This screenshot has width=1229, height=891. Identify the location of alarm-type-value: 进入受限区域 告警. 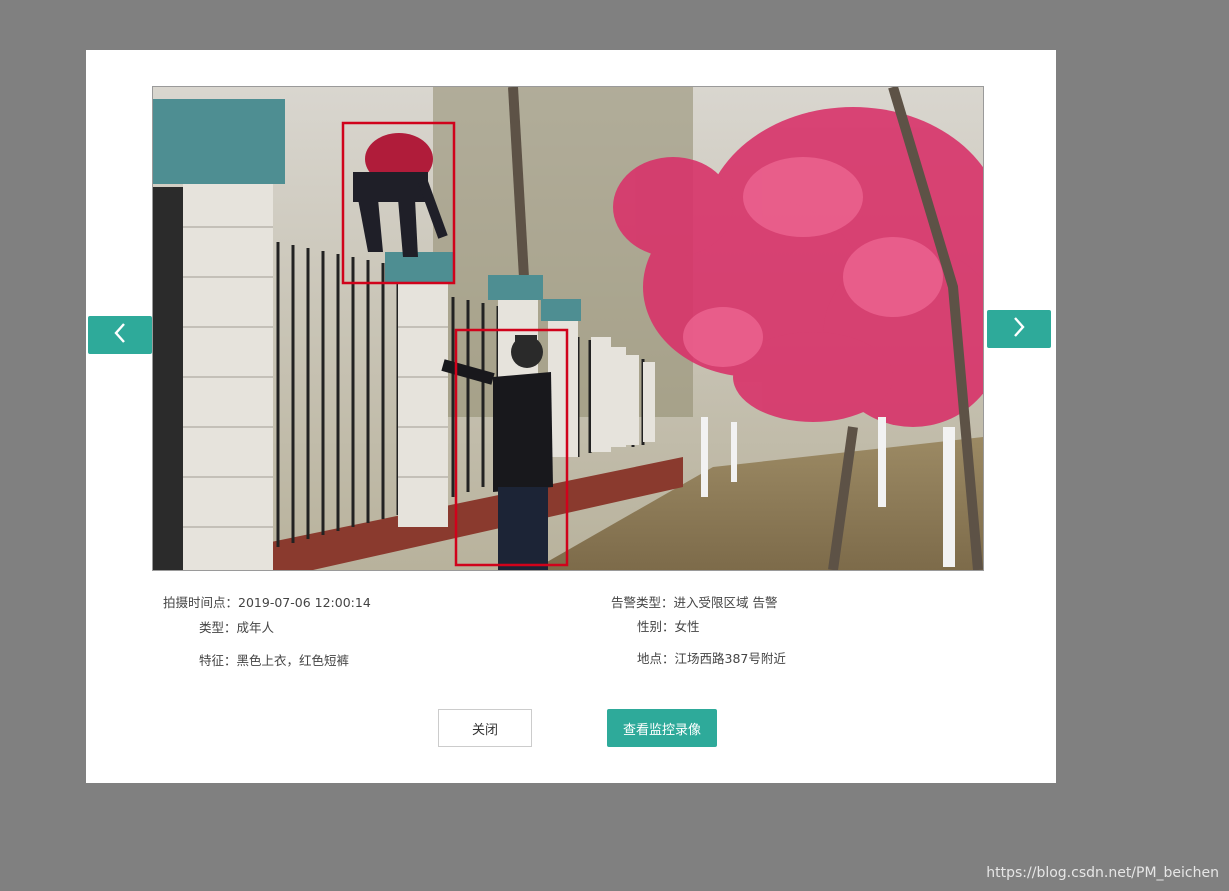
(725, 602).